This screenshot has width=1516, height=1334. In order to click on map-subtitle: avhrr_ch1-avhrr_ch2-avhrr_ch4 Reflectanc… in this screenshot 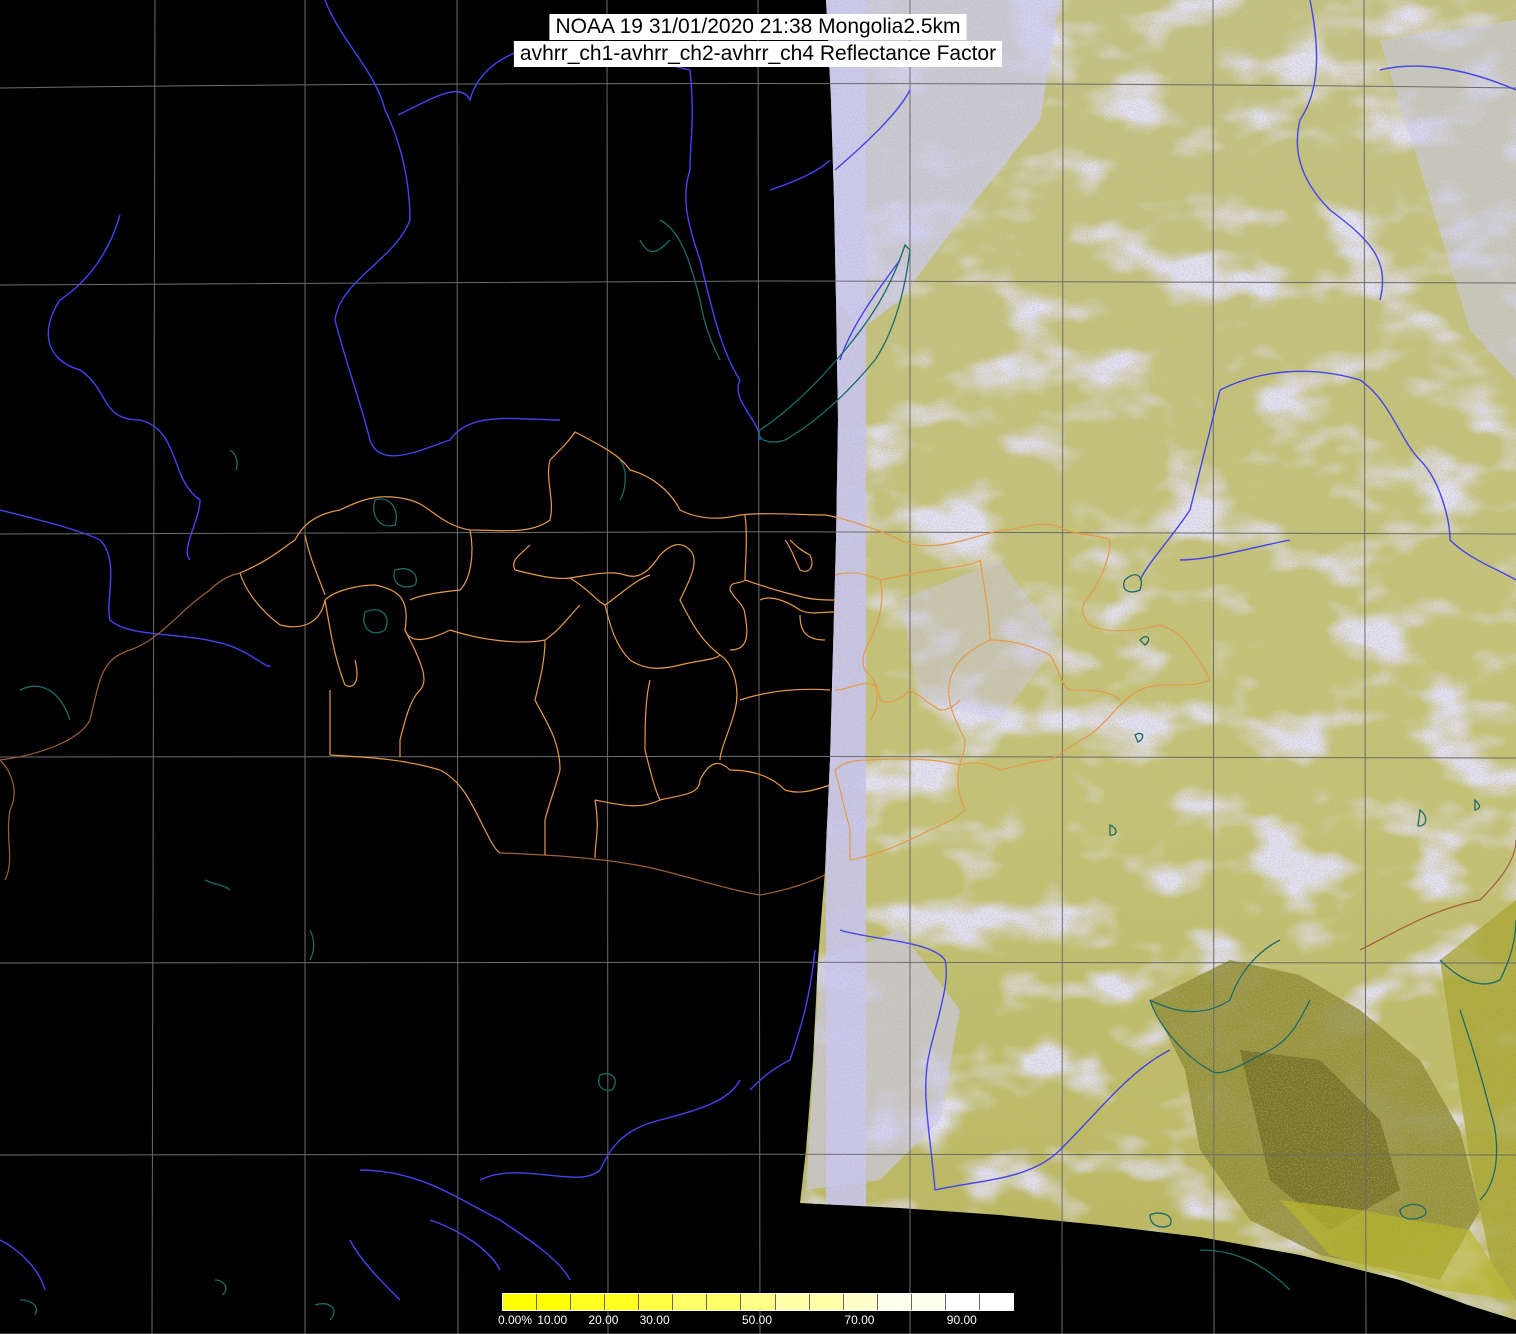, I will do `click(758, 54)`.